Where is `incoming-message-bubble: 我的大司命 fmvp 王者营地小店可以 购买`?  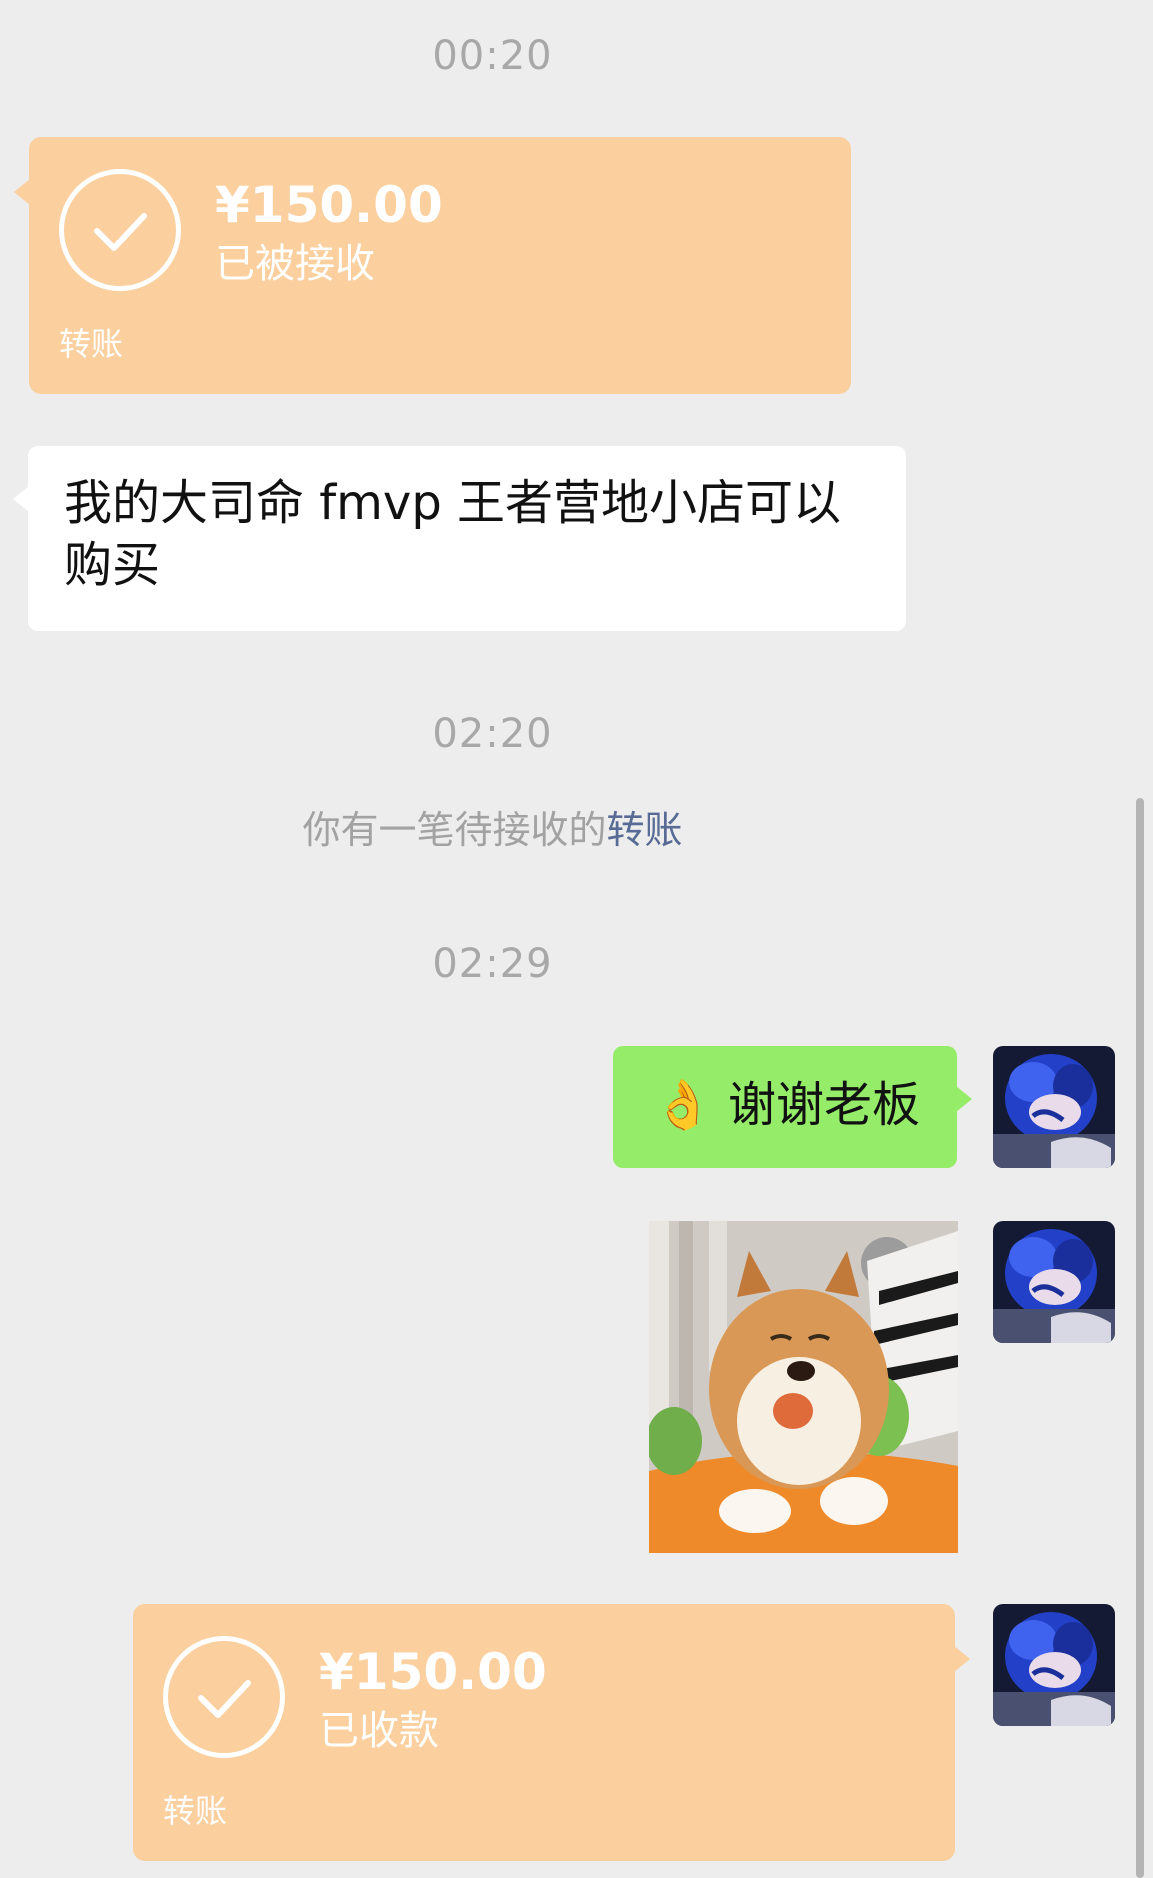
incoming-message-bubble: 我的大司命 fmvp 王者营地小店可以 购买 is located at coordinates (459, 538).